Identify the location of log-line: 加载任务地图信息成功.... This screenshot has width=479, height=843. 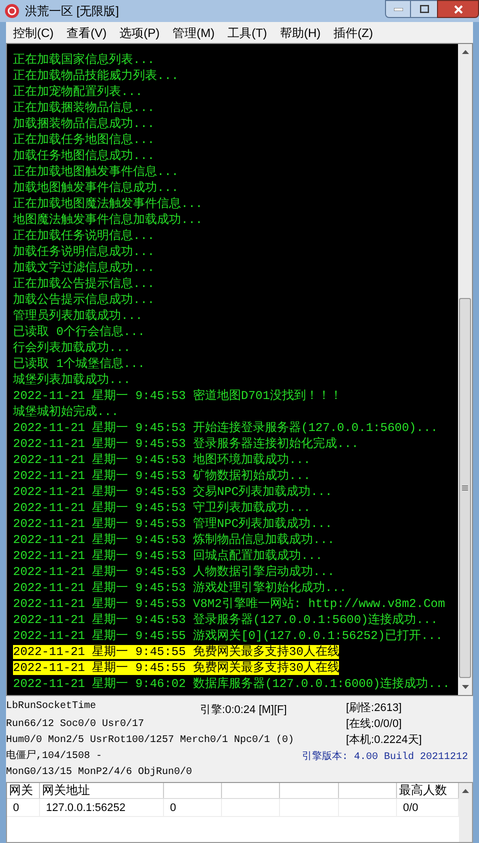
(84, 156).